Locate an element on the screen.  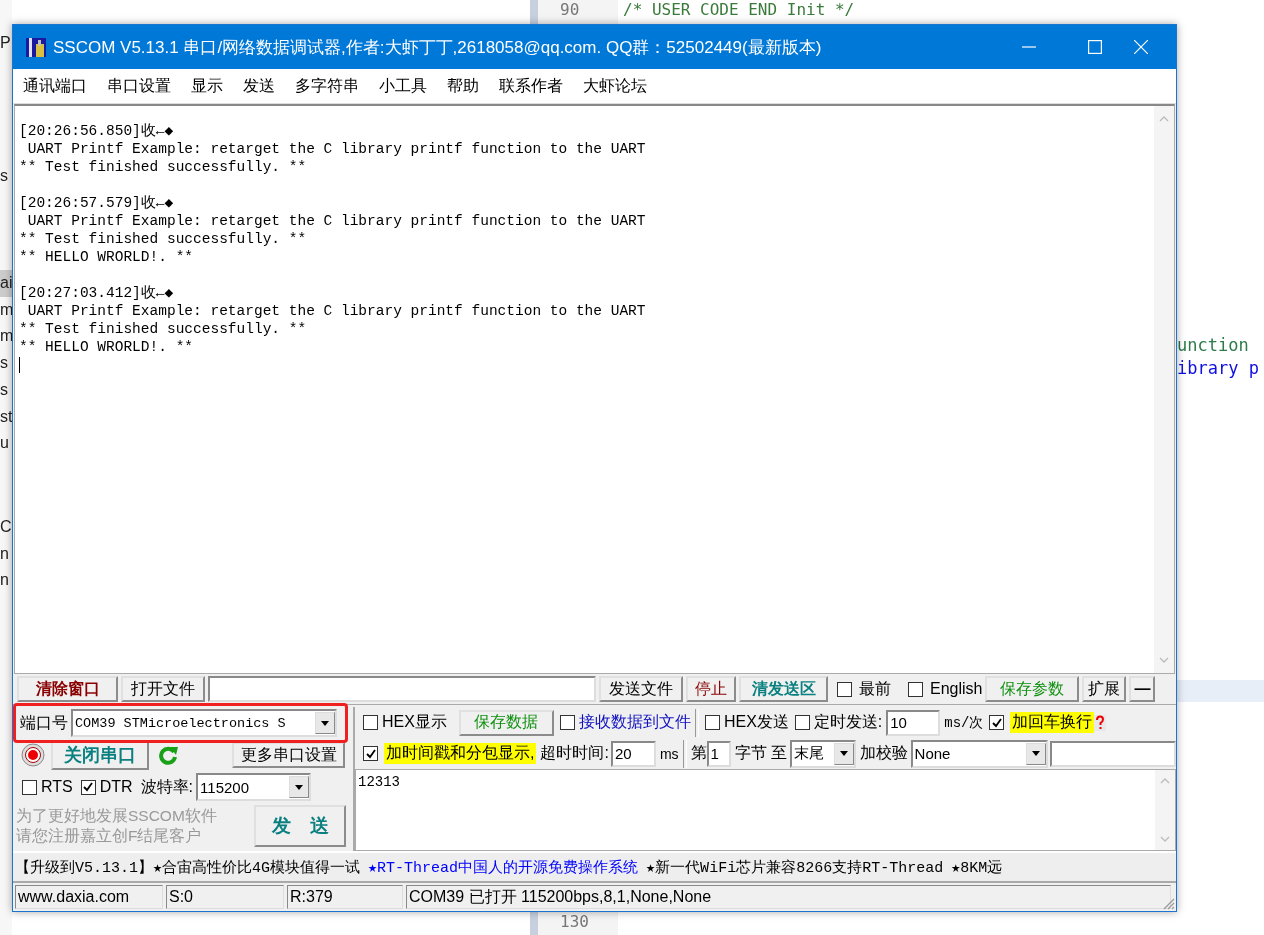
to-label: 至 is located at coordinates (778, 753).